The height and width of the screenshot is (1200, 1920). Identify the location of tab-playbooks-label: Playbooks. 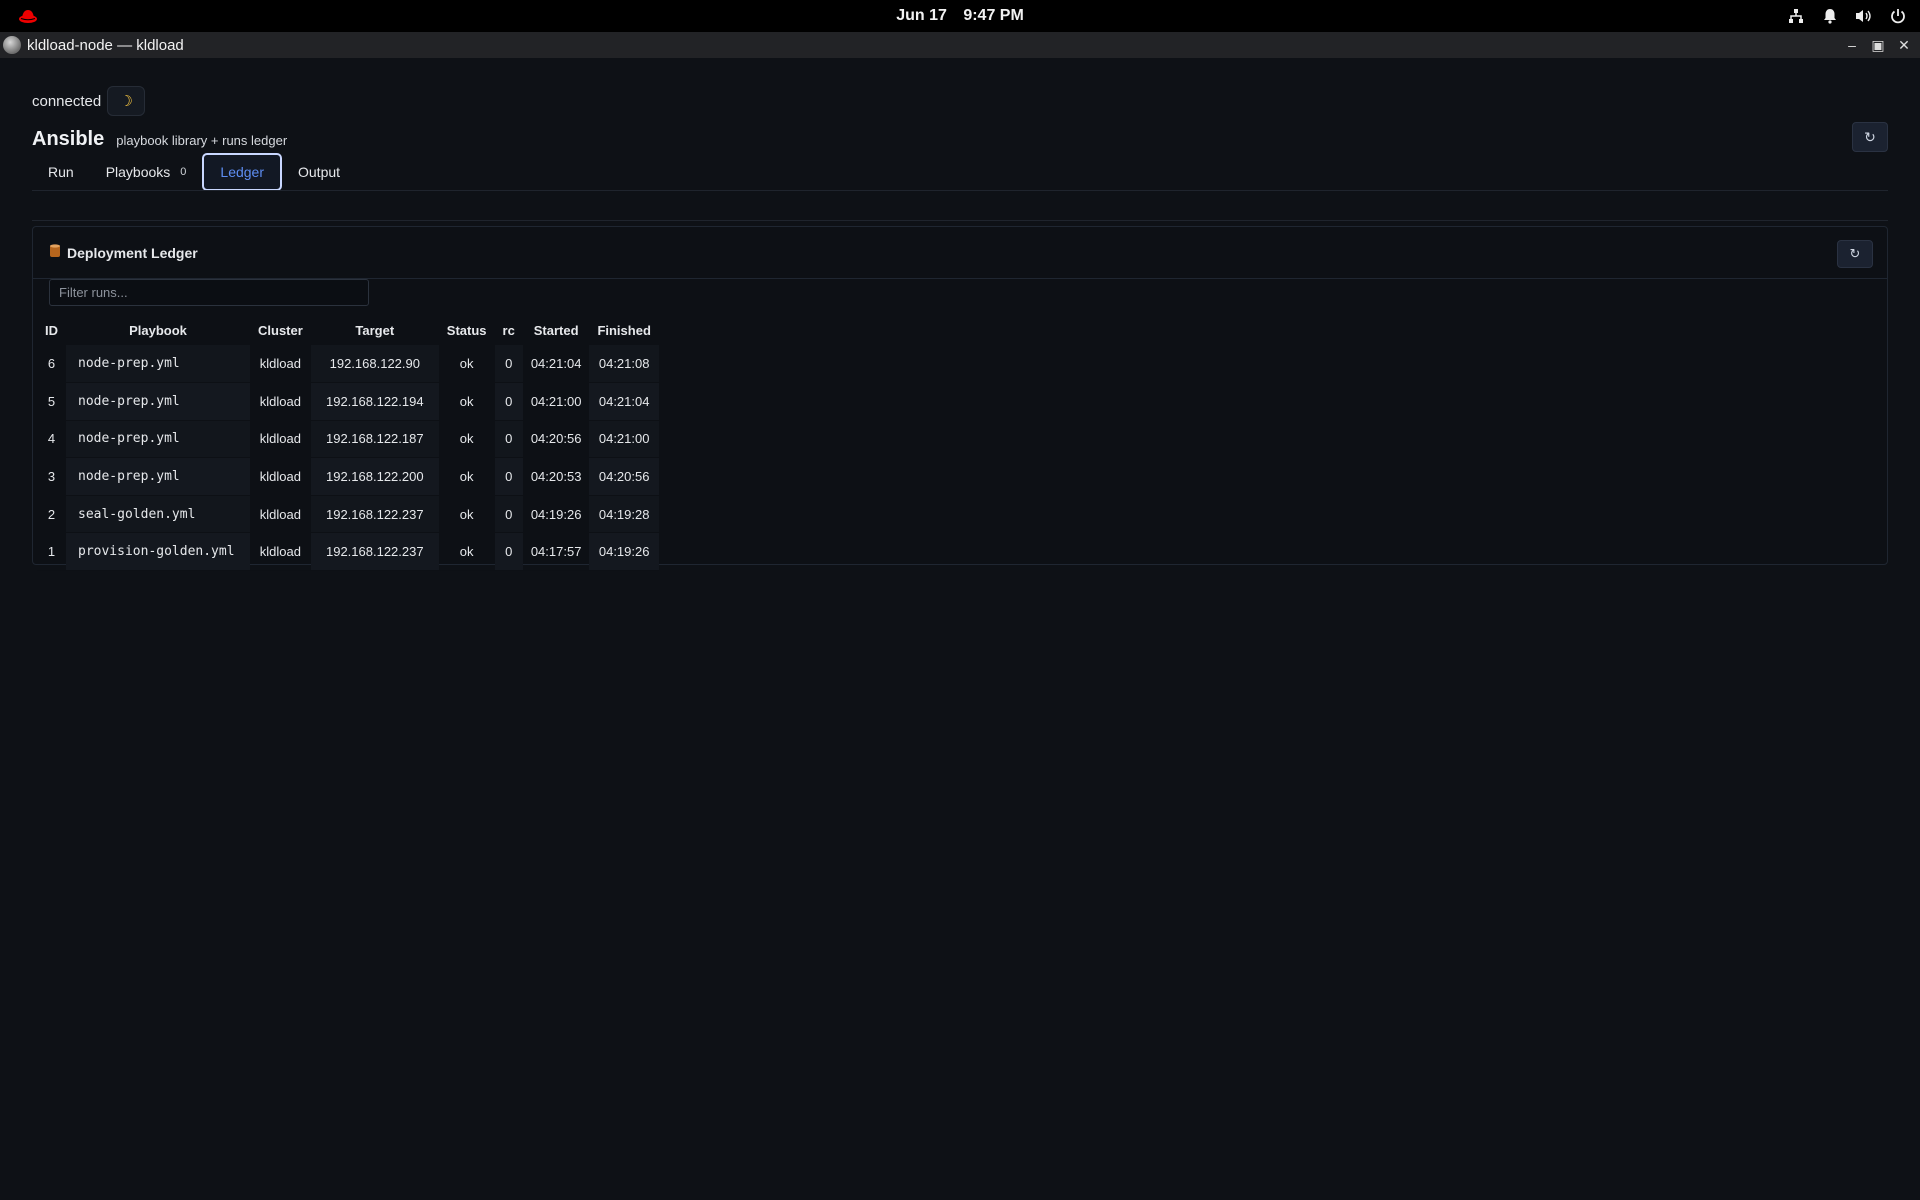
(138, 172).